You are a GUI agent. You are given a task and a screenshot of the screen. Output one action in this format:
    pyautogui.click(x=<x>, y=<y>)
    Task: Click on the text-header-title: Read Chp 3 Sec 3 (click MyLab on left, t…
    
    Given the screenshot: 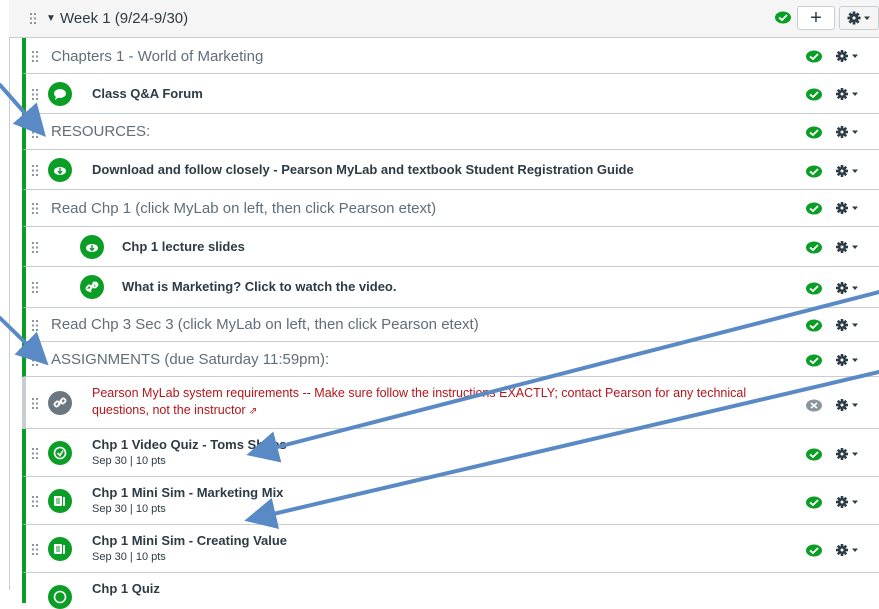 What is the action you would take?
    pyautogui.click(x=265, y=324)
    